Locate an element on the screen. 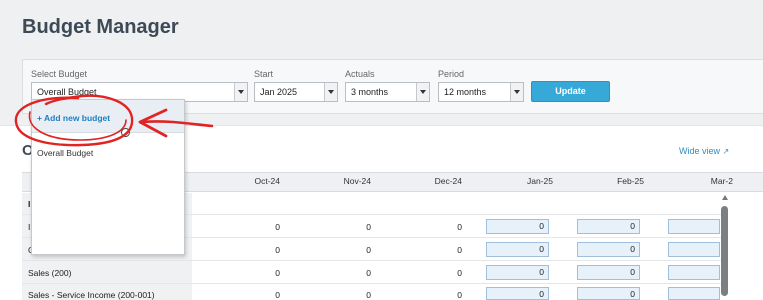 This screenshot has width=763, height=300. scroll-thumb is located at coordinates (724, 251).